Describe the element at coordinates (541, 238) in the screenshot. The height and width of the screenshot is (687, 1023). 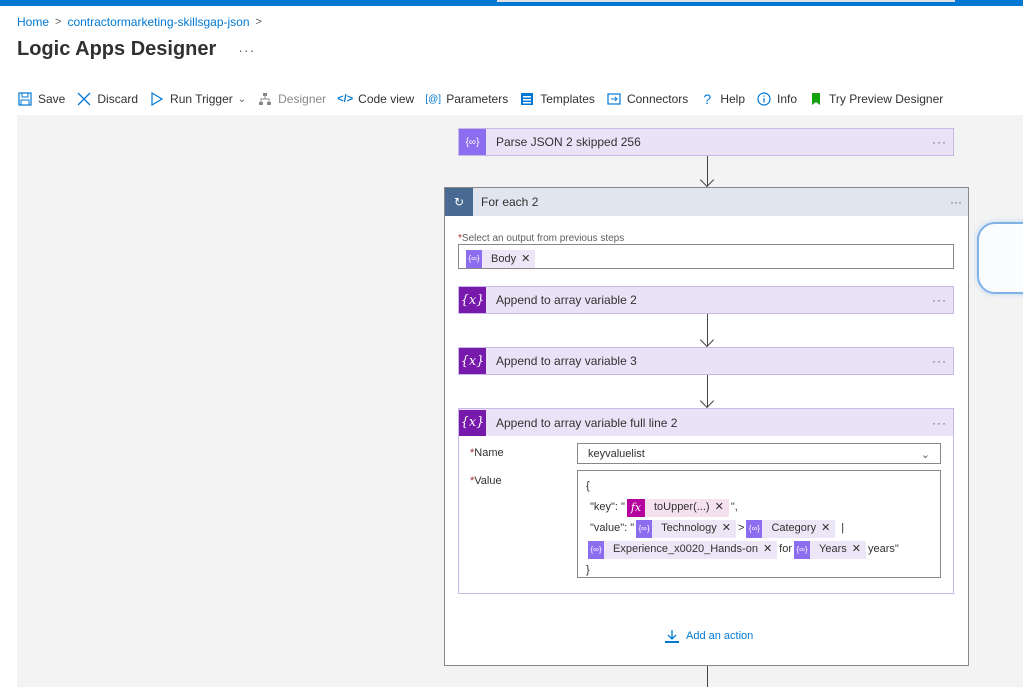
I see `select-output-label: *Select an output from previous steps` at that location.